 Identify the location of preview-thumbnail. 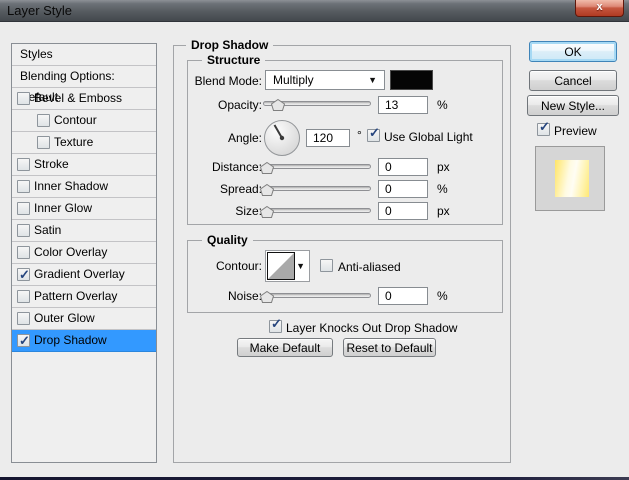
(570, 178).